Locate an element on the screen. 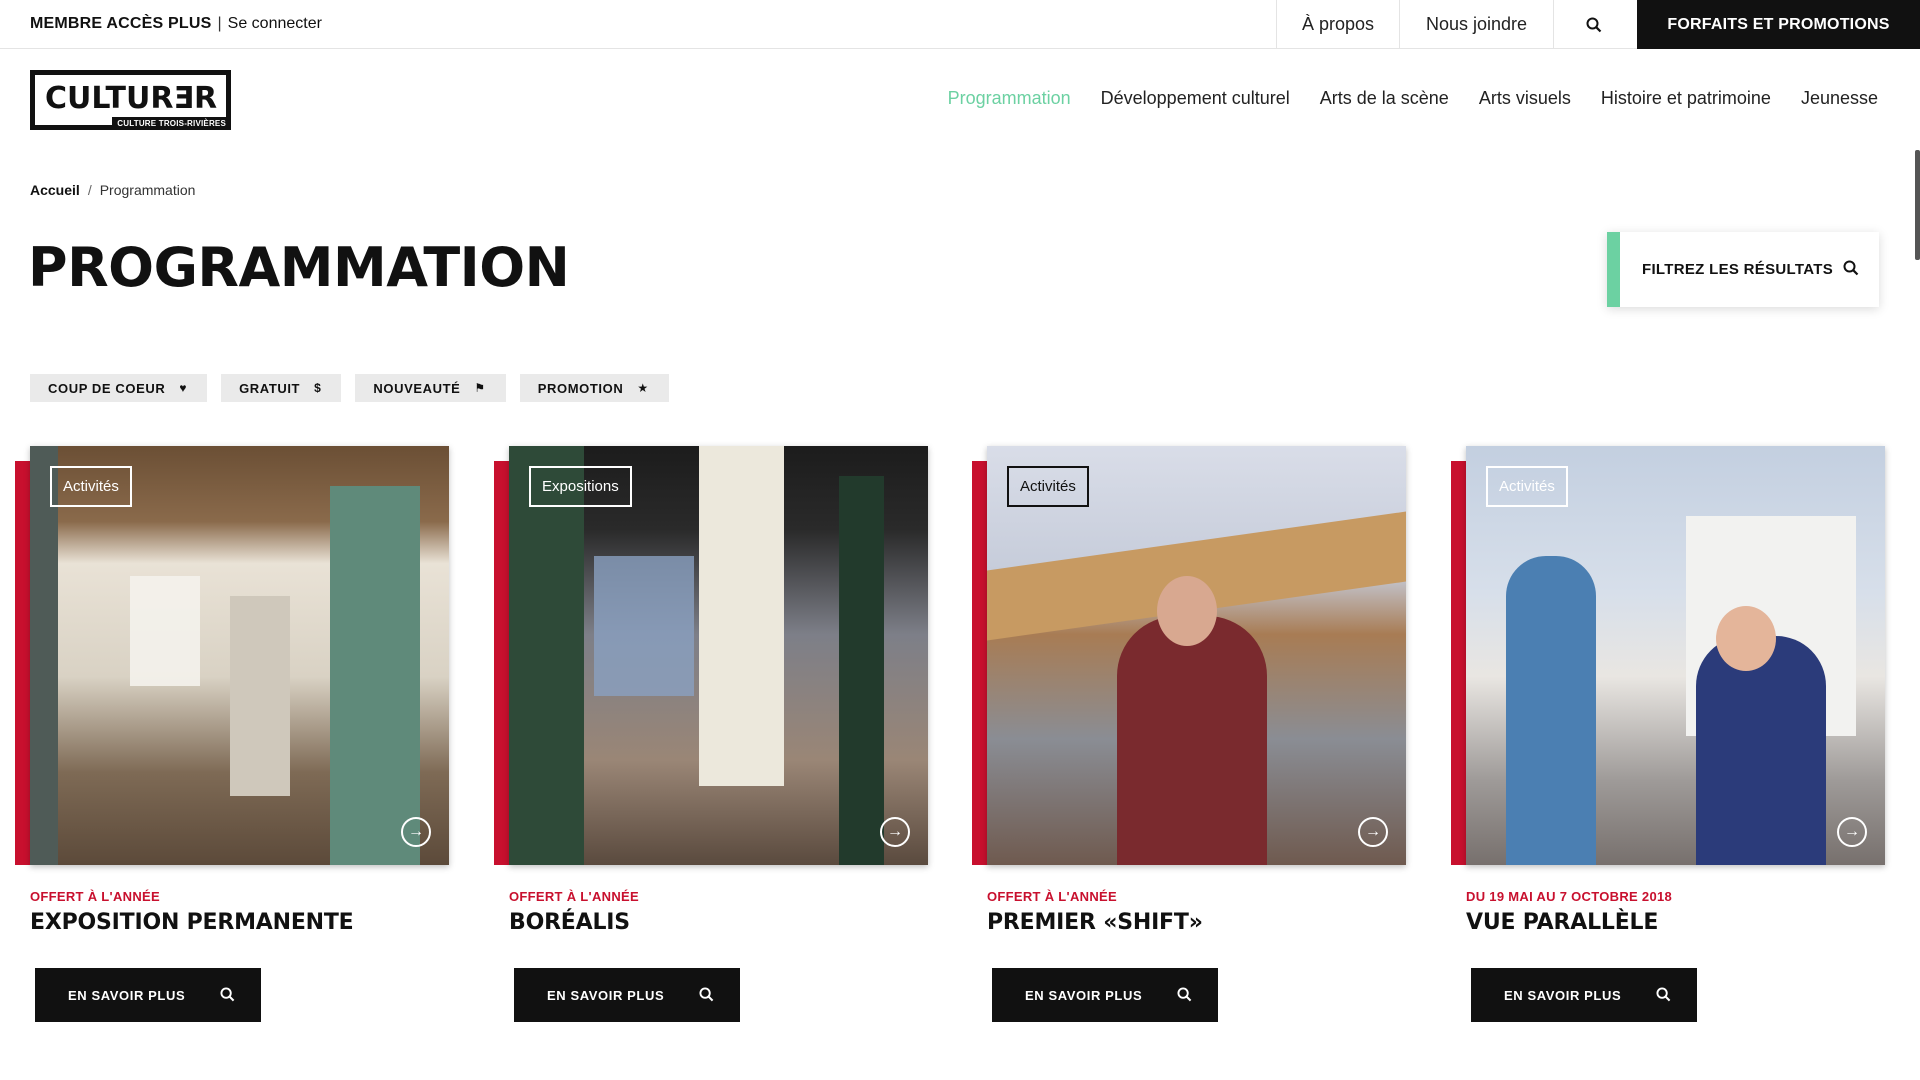 Image resolution: width=1920 pixels, height=1080 pixels. nav-arts-de-la-scene: Arts de la scène is located at coordinates (1384, 98).